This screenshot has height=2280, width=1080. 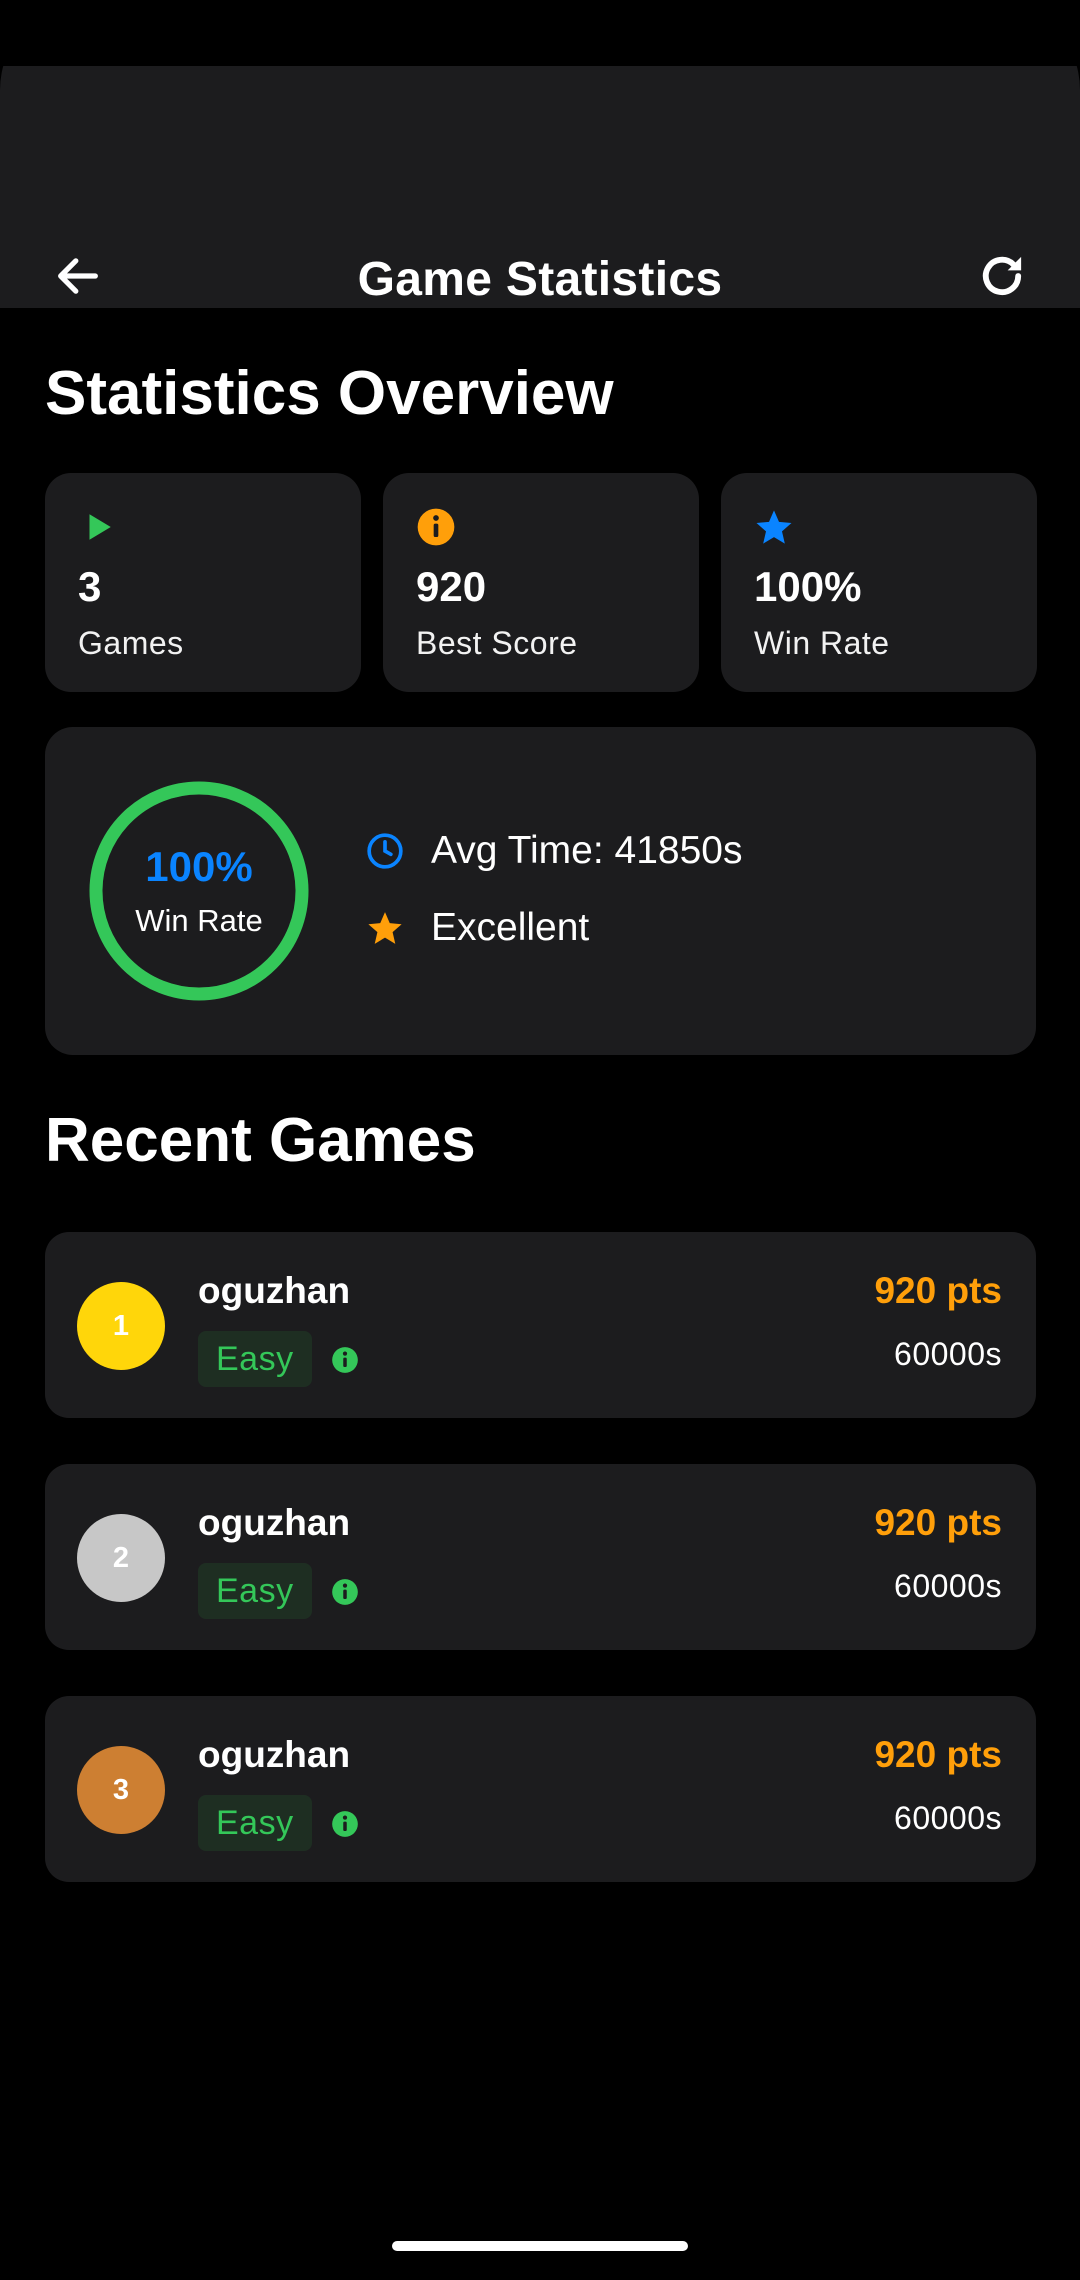 What do you see at coordinates (329, 393) in the screenshot?
I see `overview-title: Statistics Overview` at bounding box center [329, 393].